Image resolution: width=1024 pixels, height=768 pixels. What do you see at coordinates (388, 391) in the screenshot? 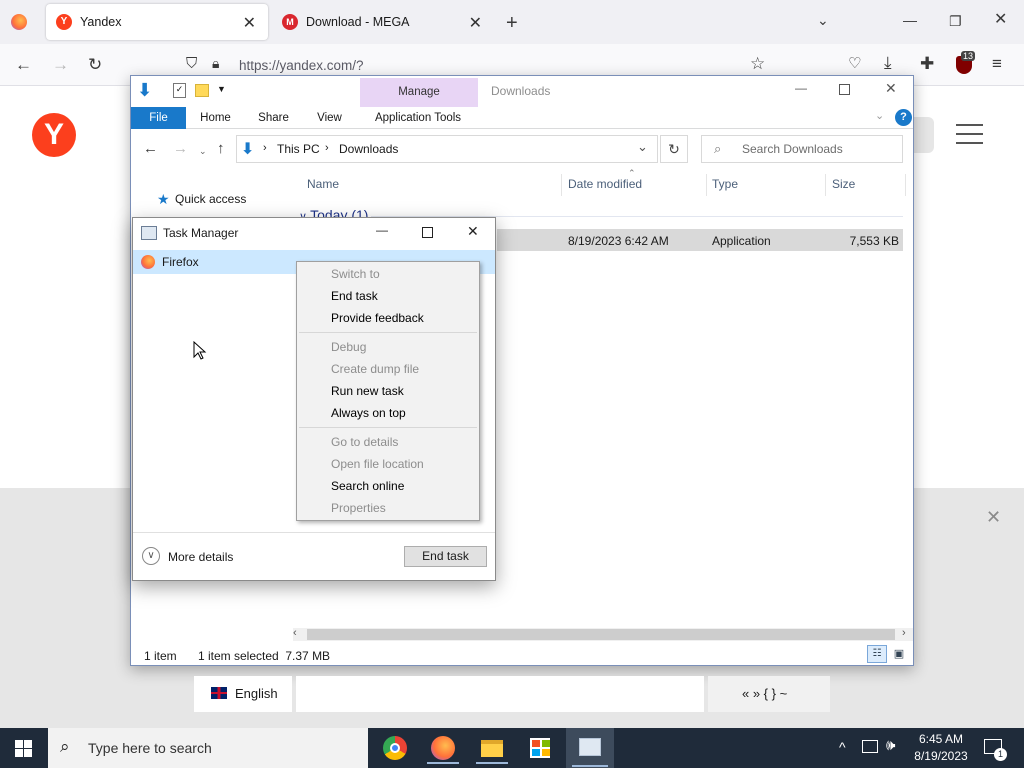
I see `menu-run-new-task: Run new task` at bounding box center [388, 391].